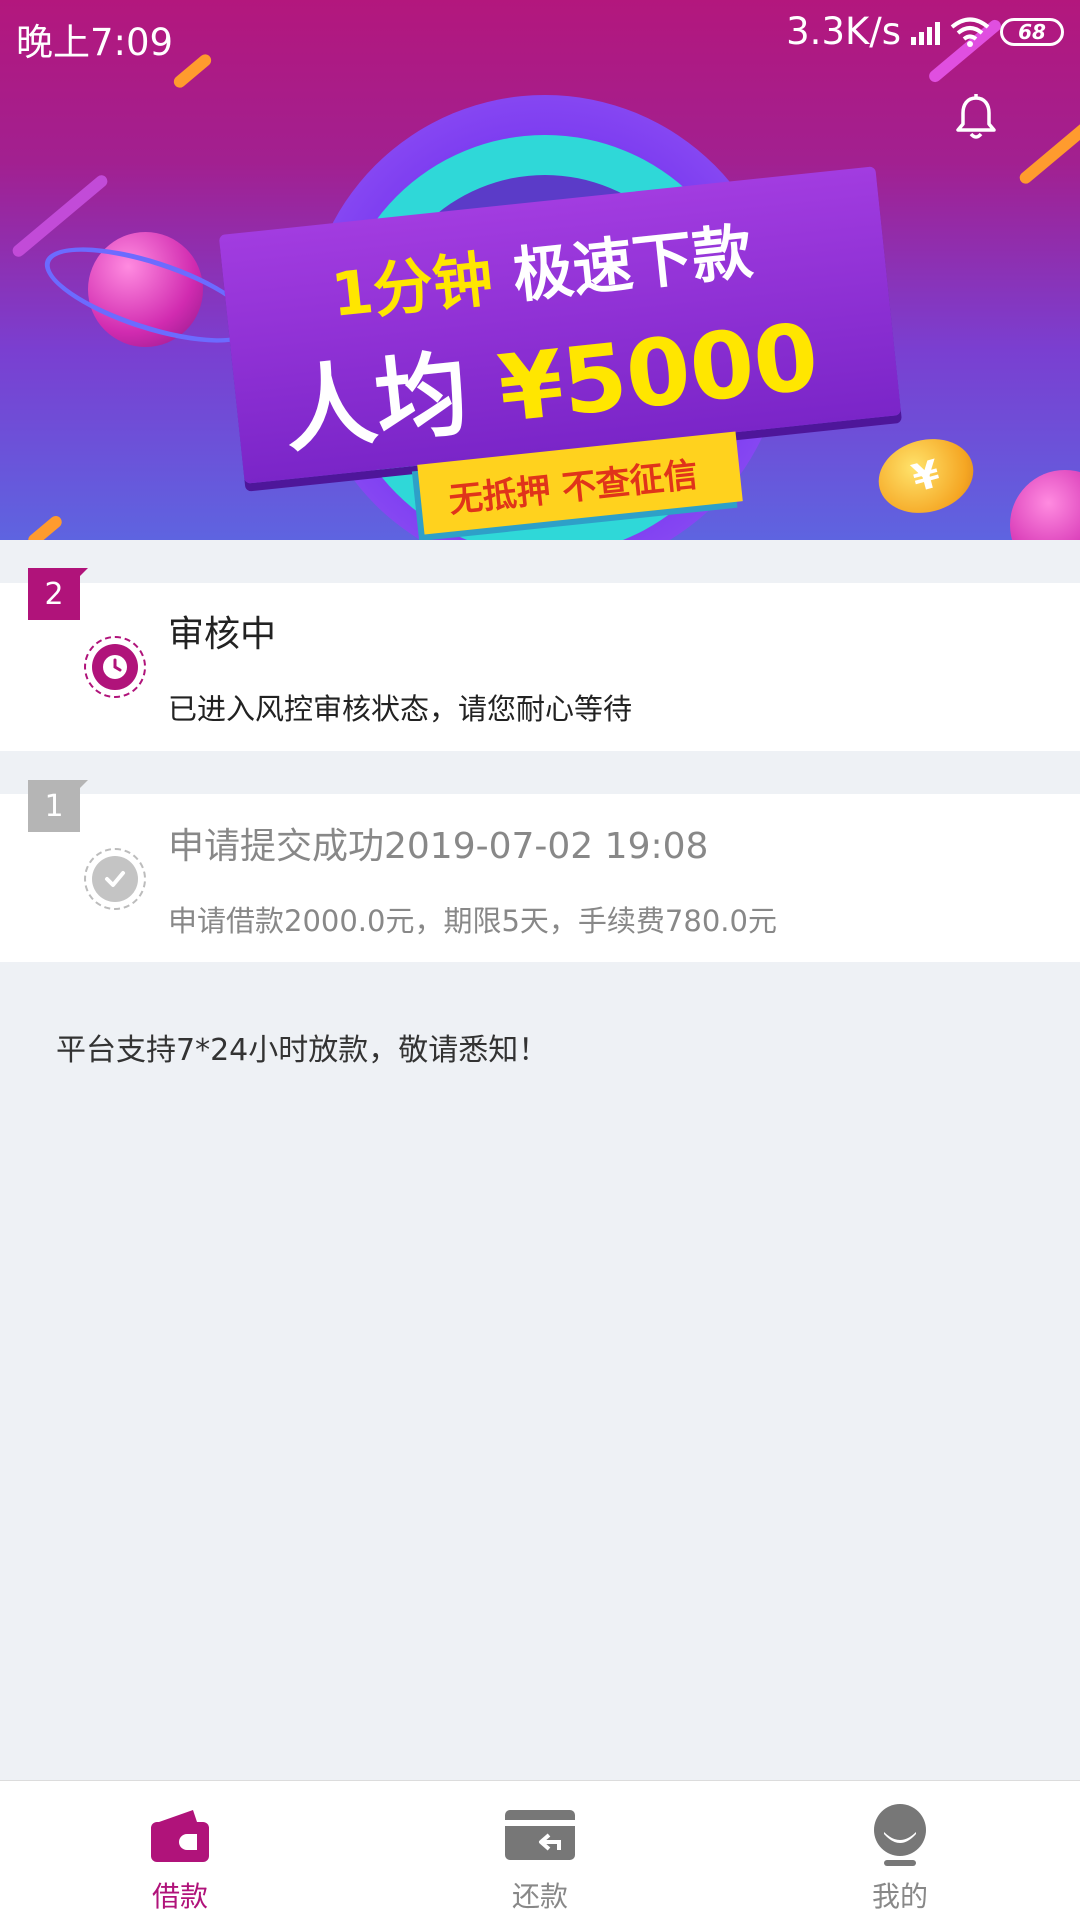 This screenshot has height=1921, width=1080. I want to click on tab-label: 借款, so click(179, 1896).